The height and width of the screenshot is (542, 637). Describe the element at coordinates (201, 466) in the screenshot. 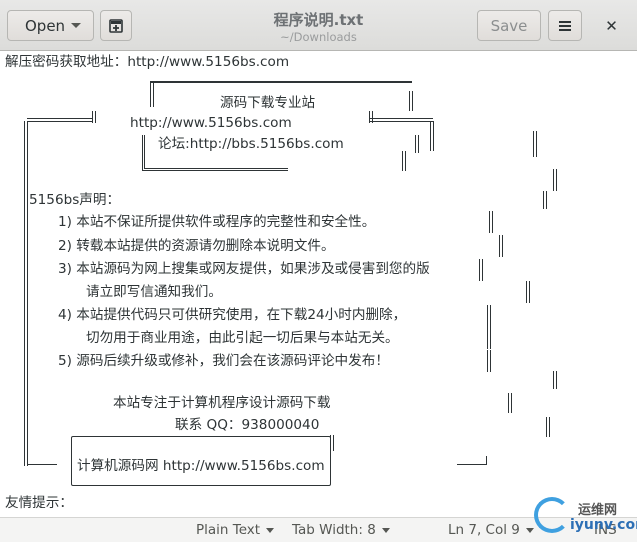

I see `text-line: 计算机源码网 http://www.5156bs.com` at that location.